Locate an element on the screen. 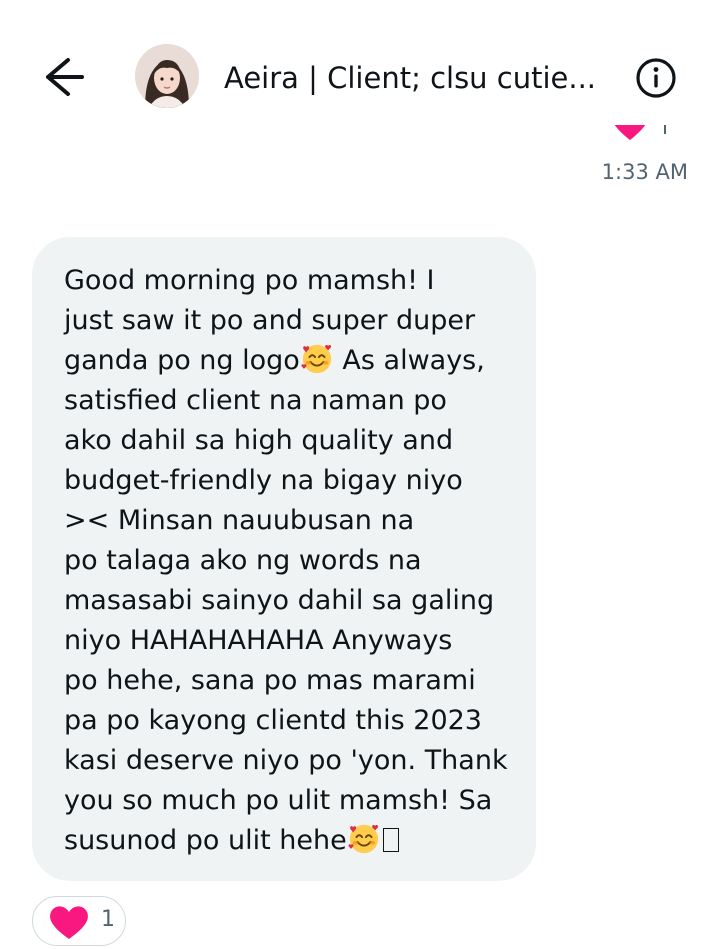  message-line: susunod po ulit hehe is located at coordinates (289, 841).